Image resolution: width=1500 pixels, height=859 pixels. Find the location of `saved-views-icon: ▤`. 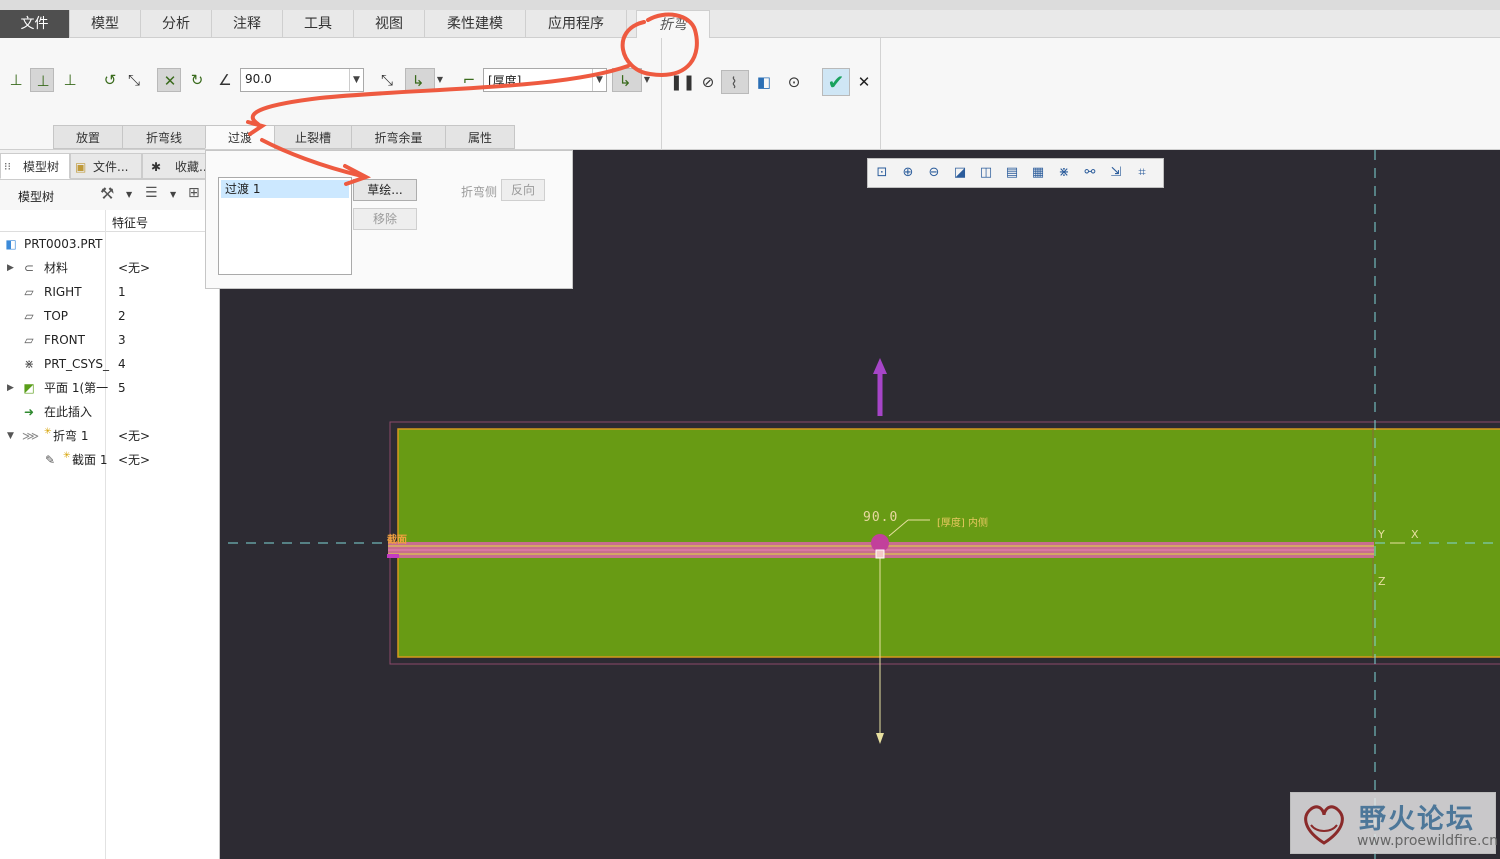

saved-views-icon: ▤ is located at coordinates (1012, 173).